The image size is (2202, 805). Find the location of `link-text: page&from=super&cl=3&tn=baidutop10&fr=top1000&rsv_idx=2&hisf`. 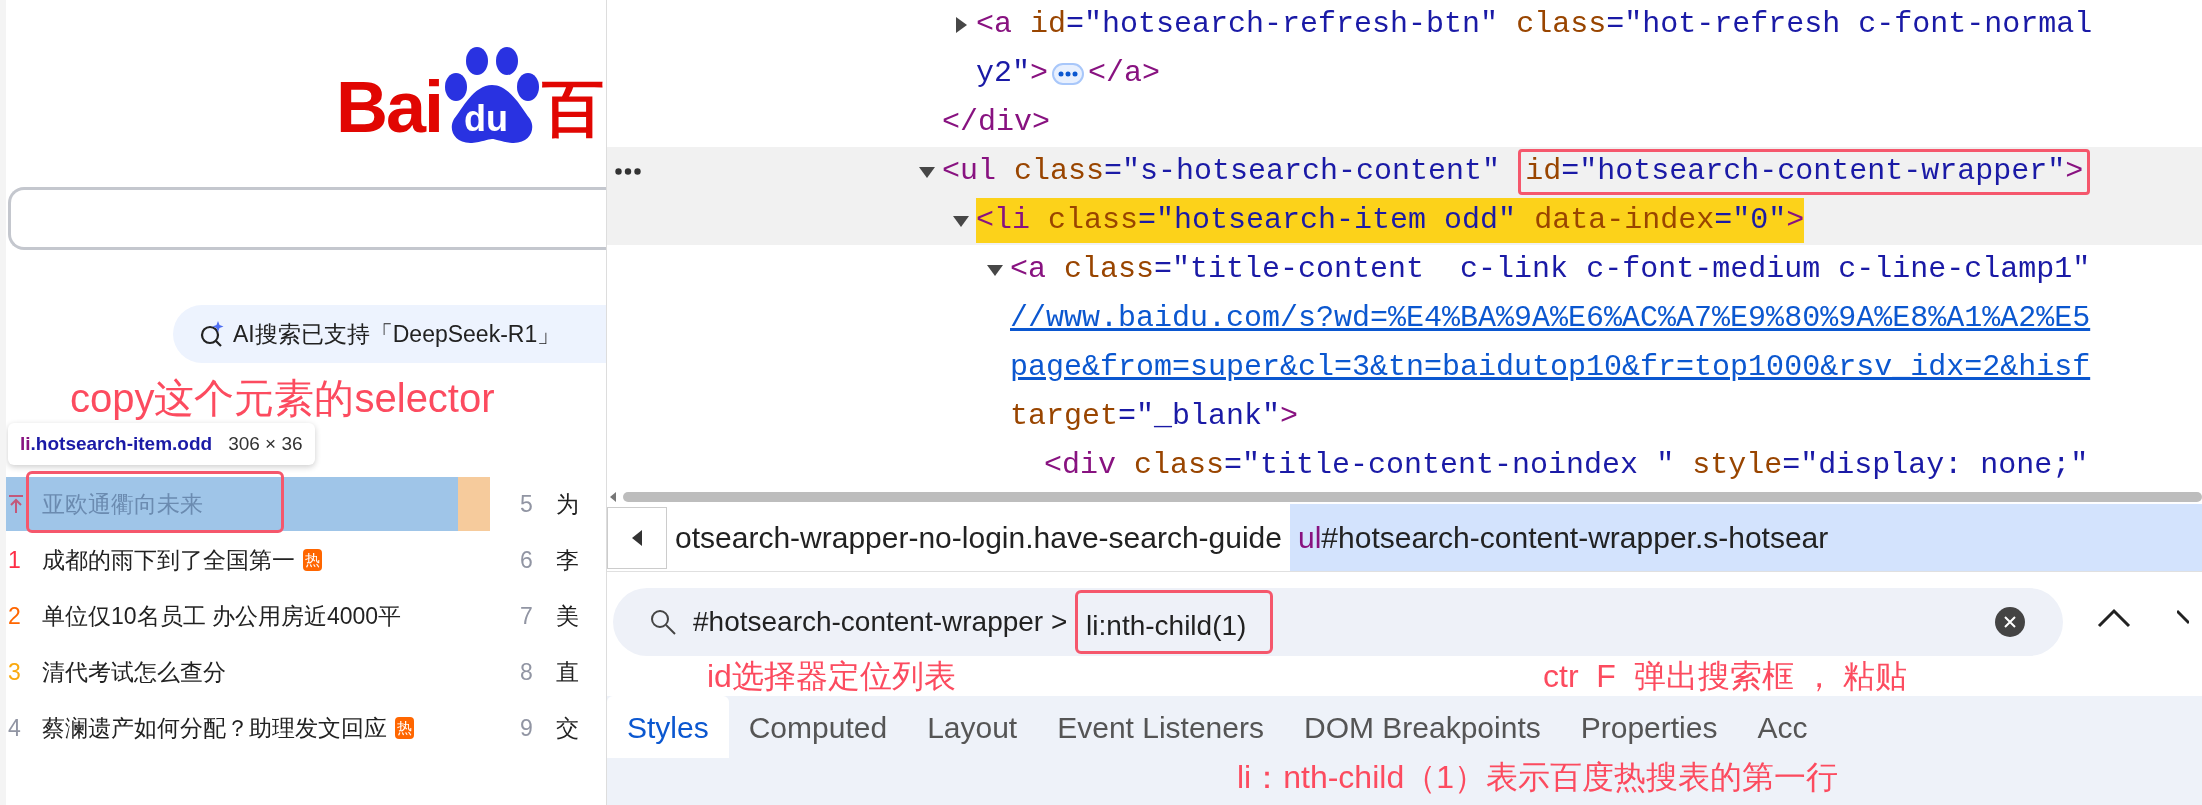

link-text: page&from=super&cl=3&tn=baidutop10&fr=top1000&rsv_idx=2&hisf is located at coordinates (1550, 367).